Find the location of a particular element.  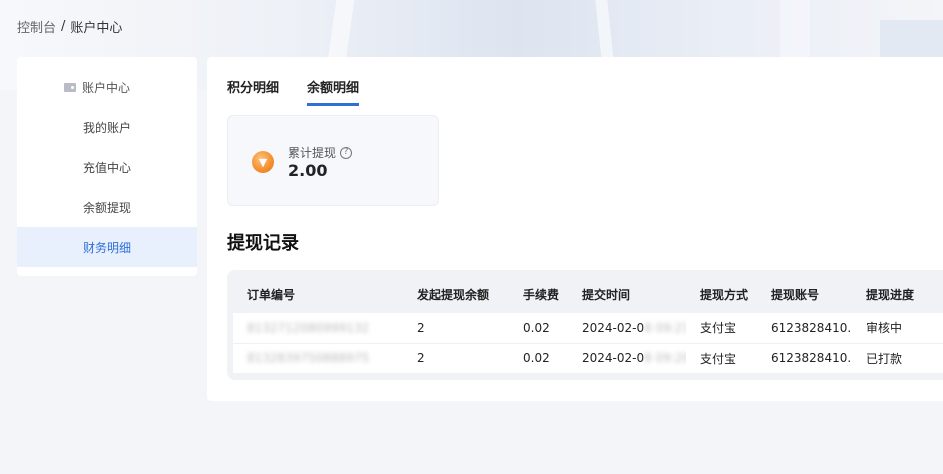

table-header-row: 订单编号 发起提现余额 手续费 提交时间 提现方式 提现账号 提现进度 is located at coordinates (588, 294).